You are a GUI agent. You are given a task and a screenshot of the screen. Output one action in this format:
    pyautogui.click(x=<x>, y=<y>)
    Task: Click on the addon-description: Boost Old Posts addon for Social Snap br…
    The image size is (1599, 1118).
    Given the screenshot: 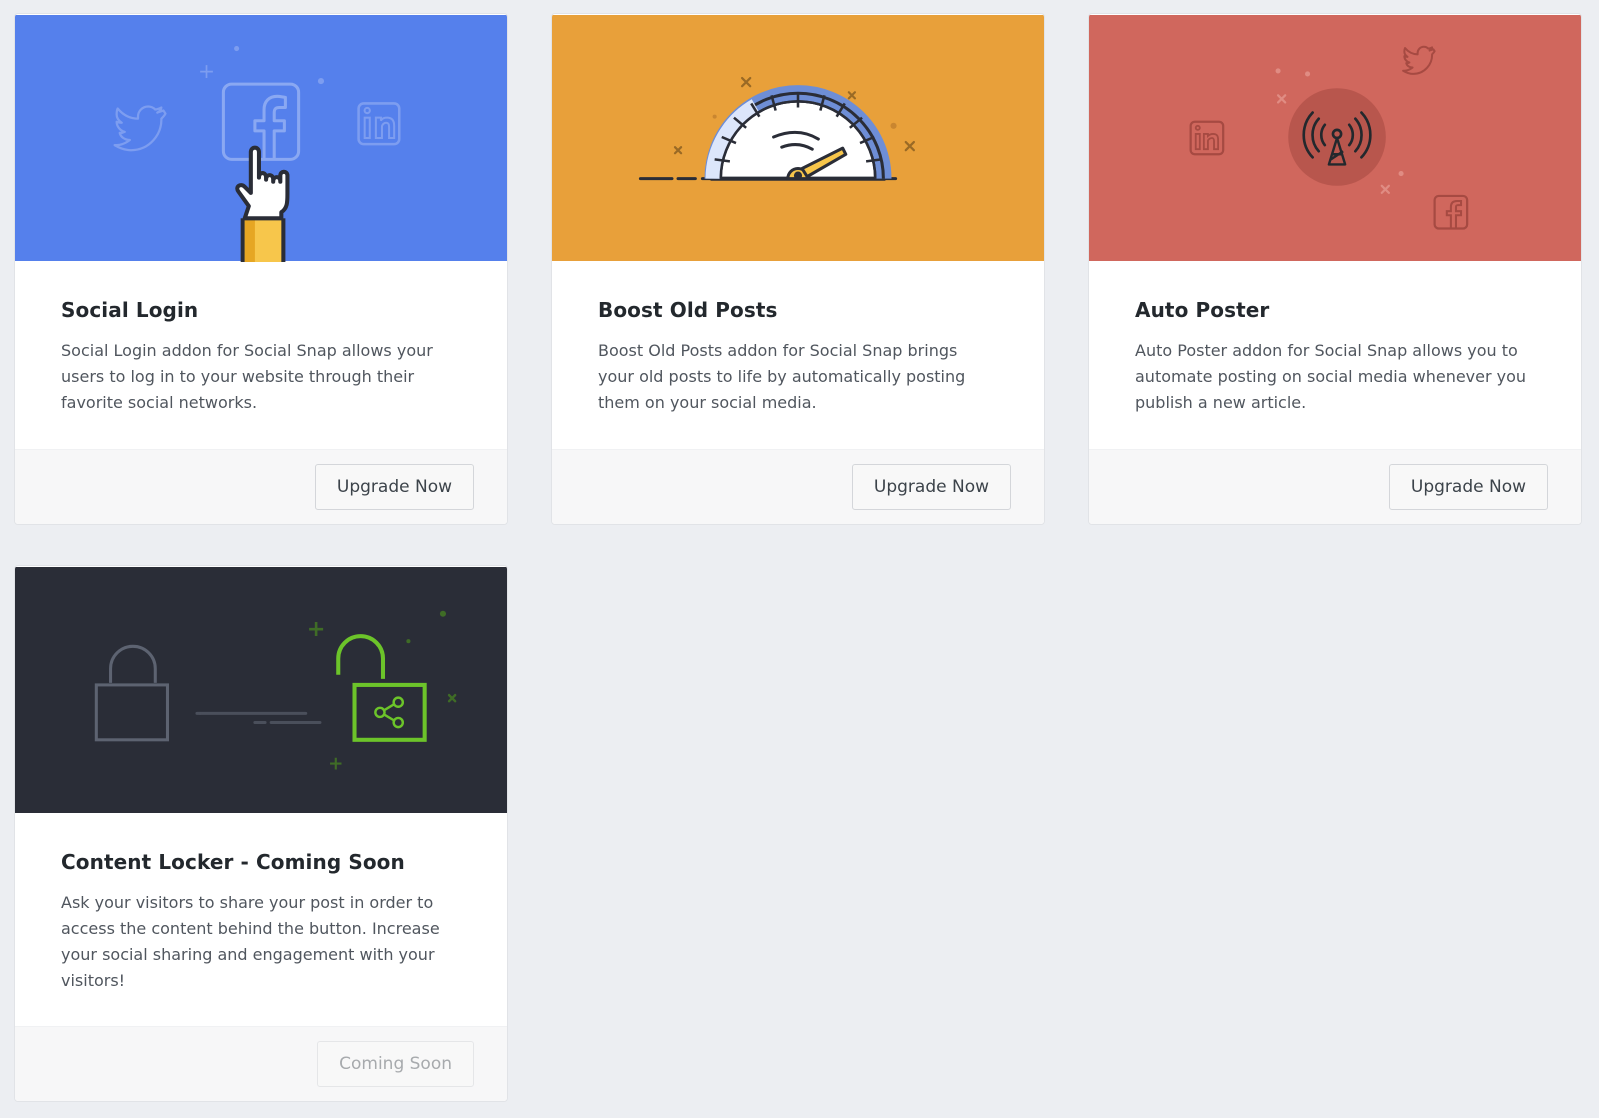 What is the action you would take?
    pyautogui.click(x=782, y=376)
    